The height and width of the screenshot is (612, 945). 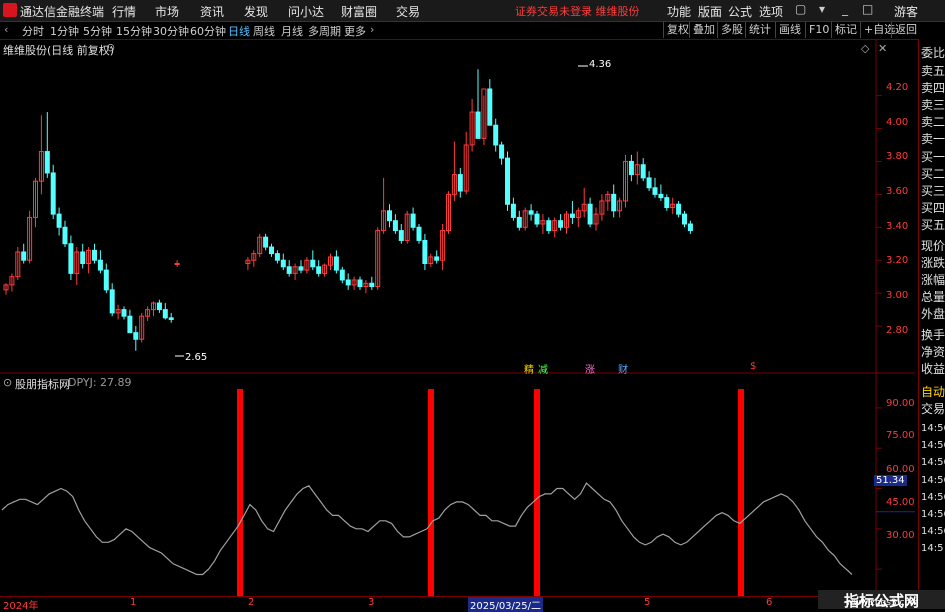 I want to click on btn-stats: 统计, so click(x=759, y=30).